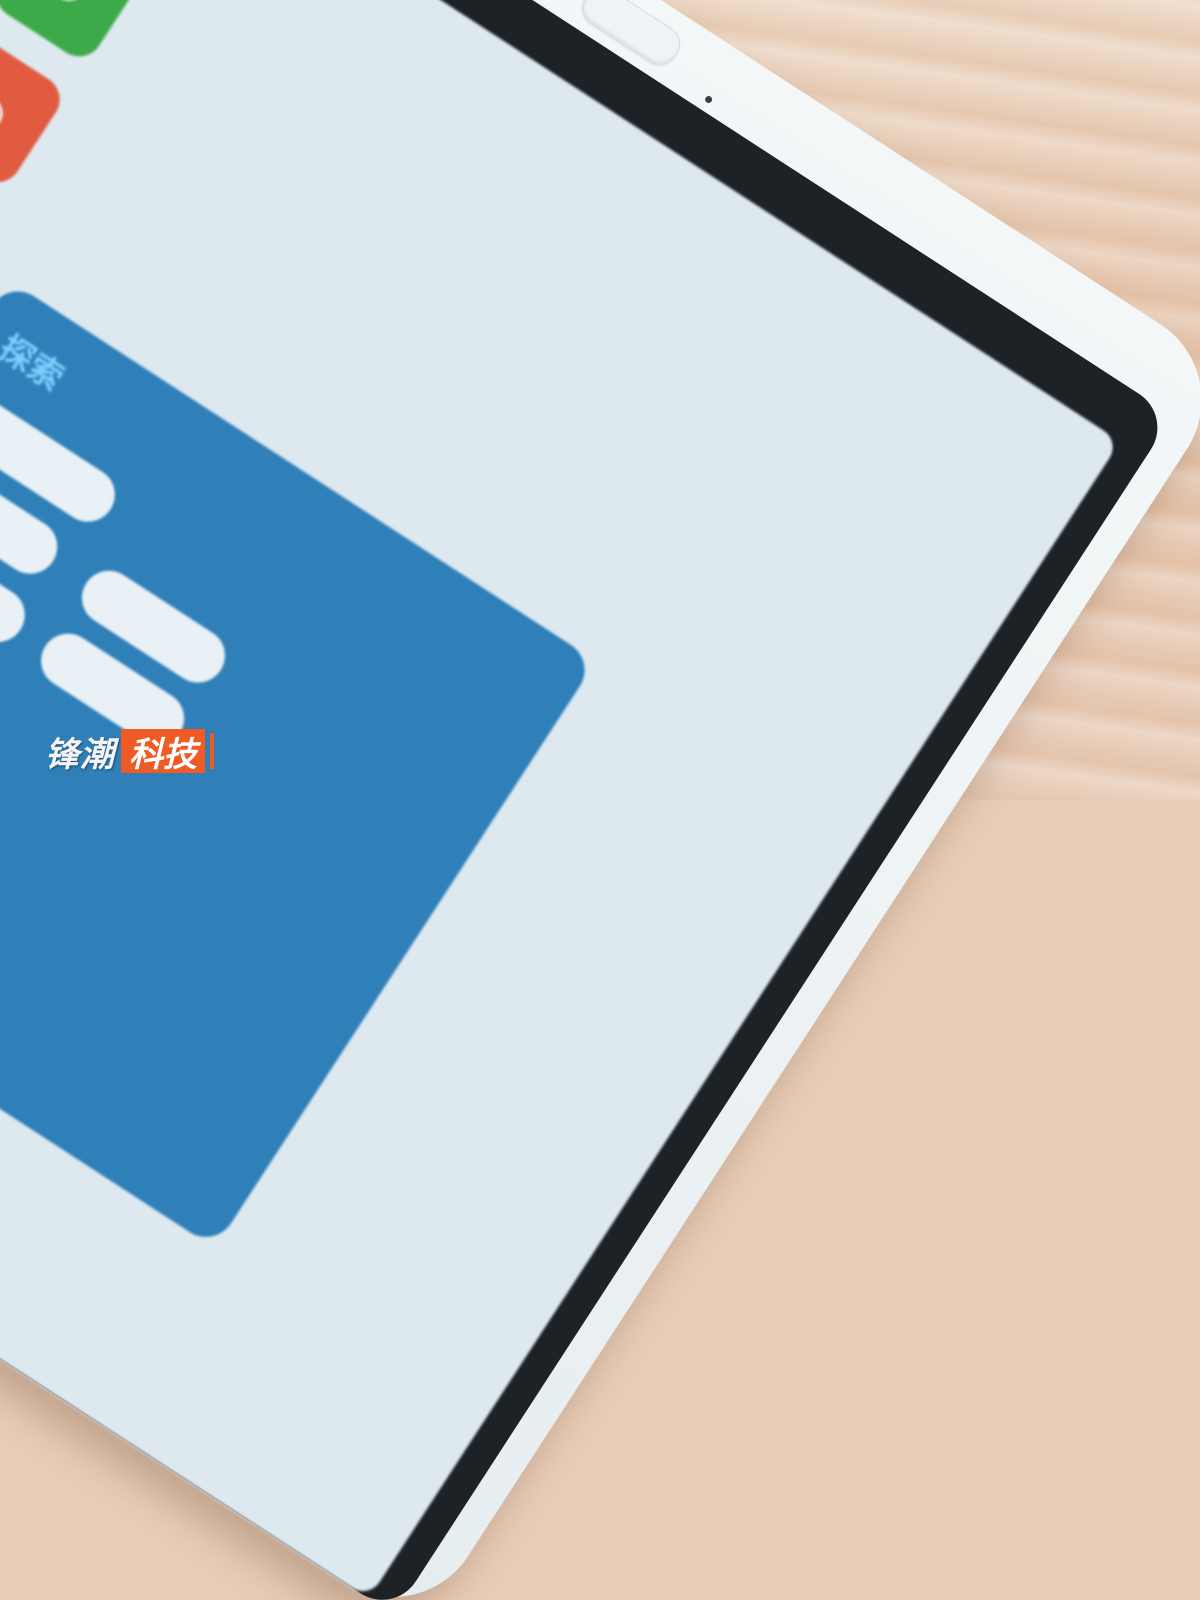 The width and height of the screenshot is (1200, 1600). What do you see at coordinates (80, 754) in the screenshot?
I see `watermark-text-part1: 锋潮` at bounding box center [80, 754].